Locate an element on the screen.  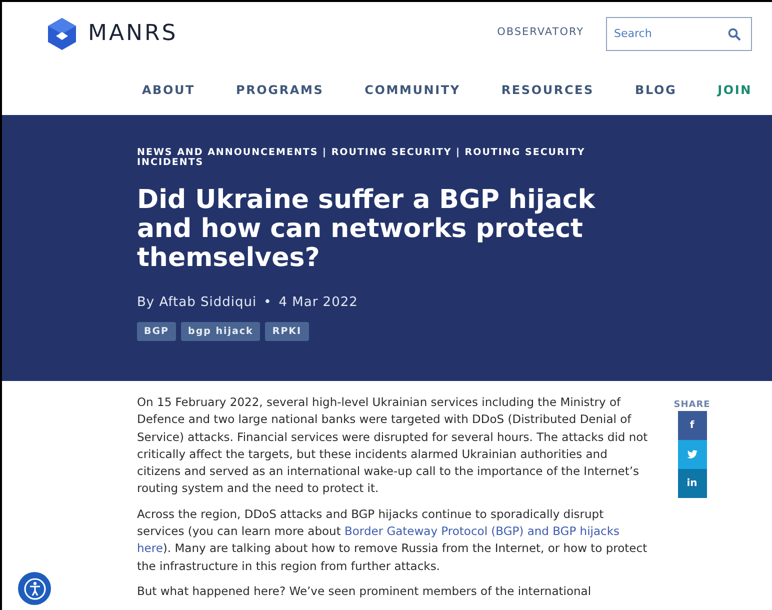
bird-share-button is located at coordinates (692, 454).